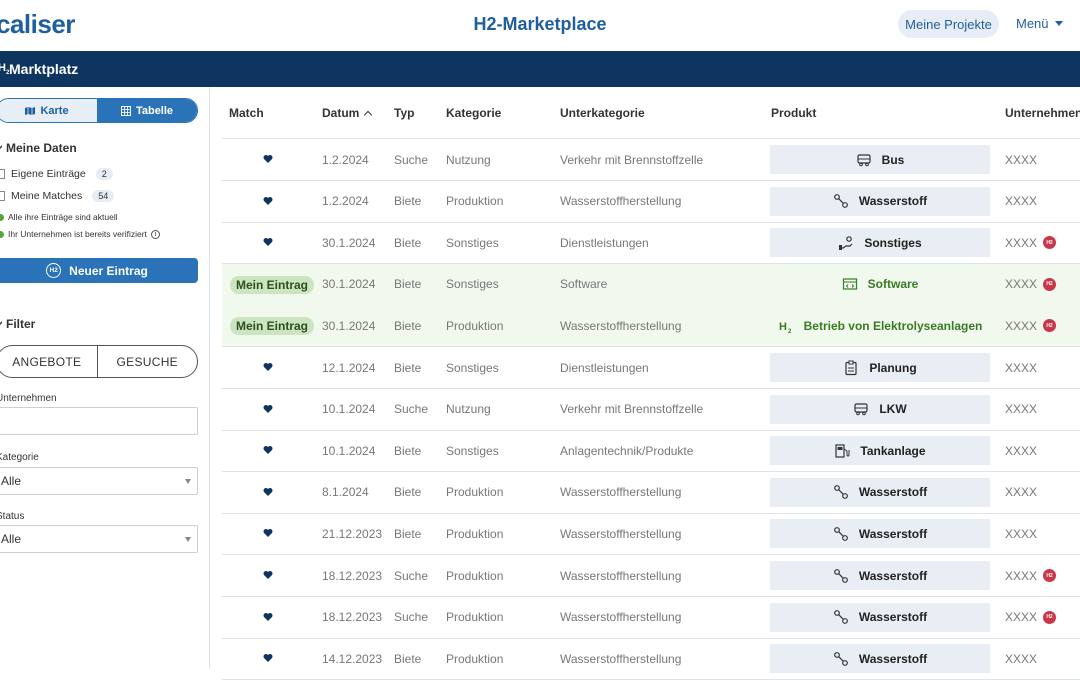 Image resolution: width=1080 pixels, height=680 pixels. Describe the element at coordinates (793, 113) in the screenshot. I see `column-header-product: Produkt` at that location.